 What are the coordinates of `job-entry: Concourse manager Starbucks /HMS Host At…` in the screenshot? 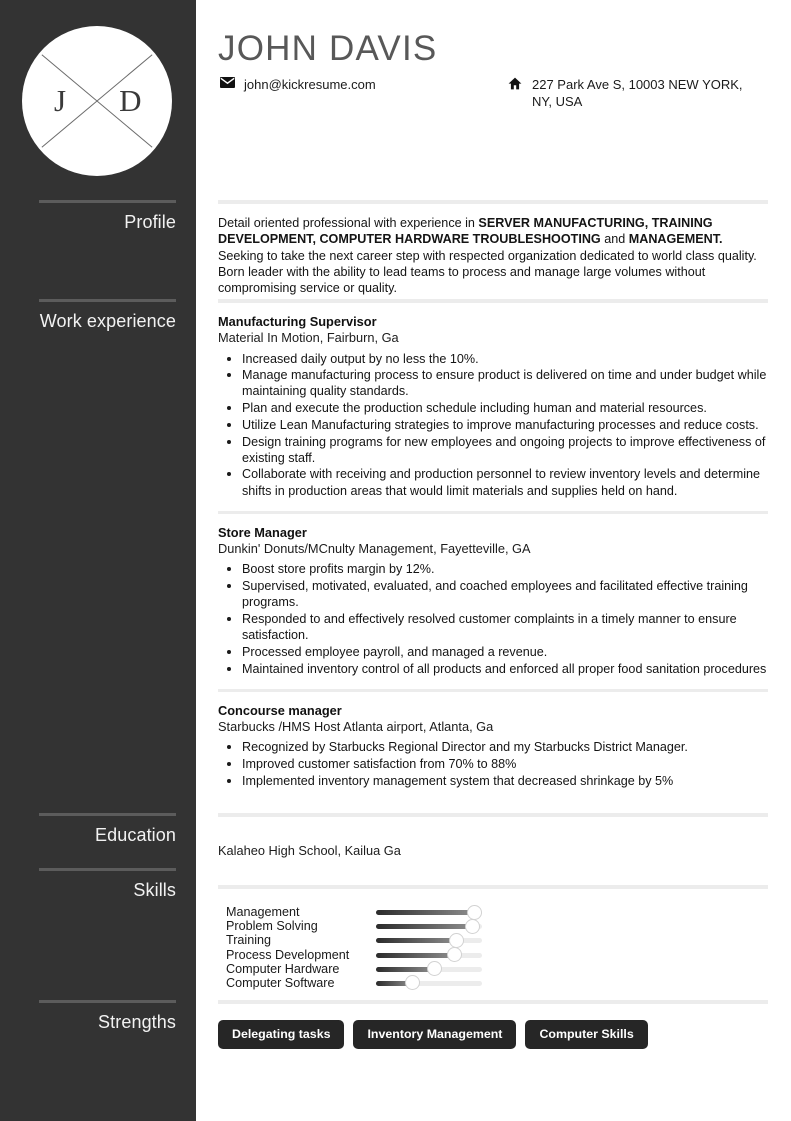 It's located at (493, 746).